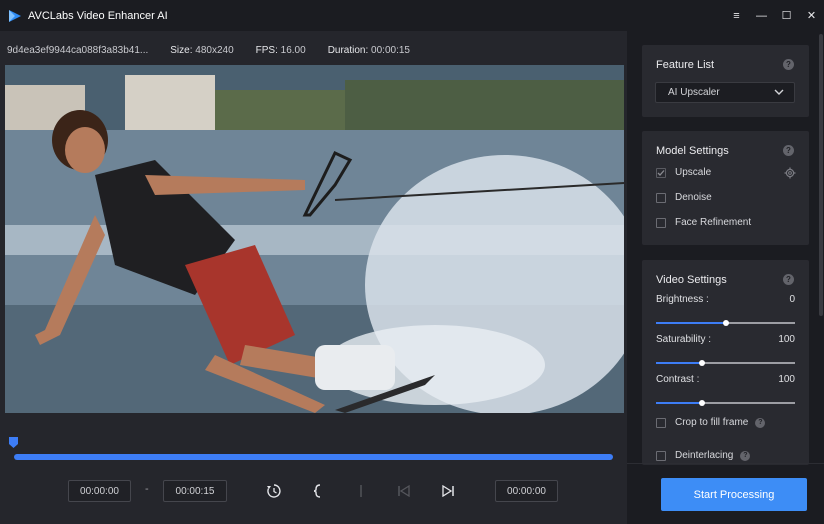 The image size is (824, 524). I want to click on denoise-option: Denoise, so click(684, 197).